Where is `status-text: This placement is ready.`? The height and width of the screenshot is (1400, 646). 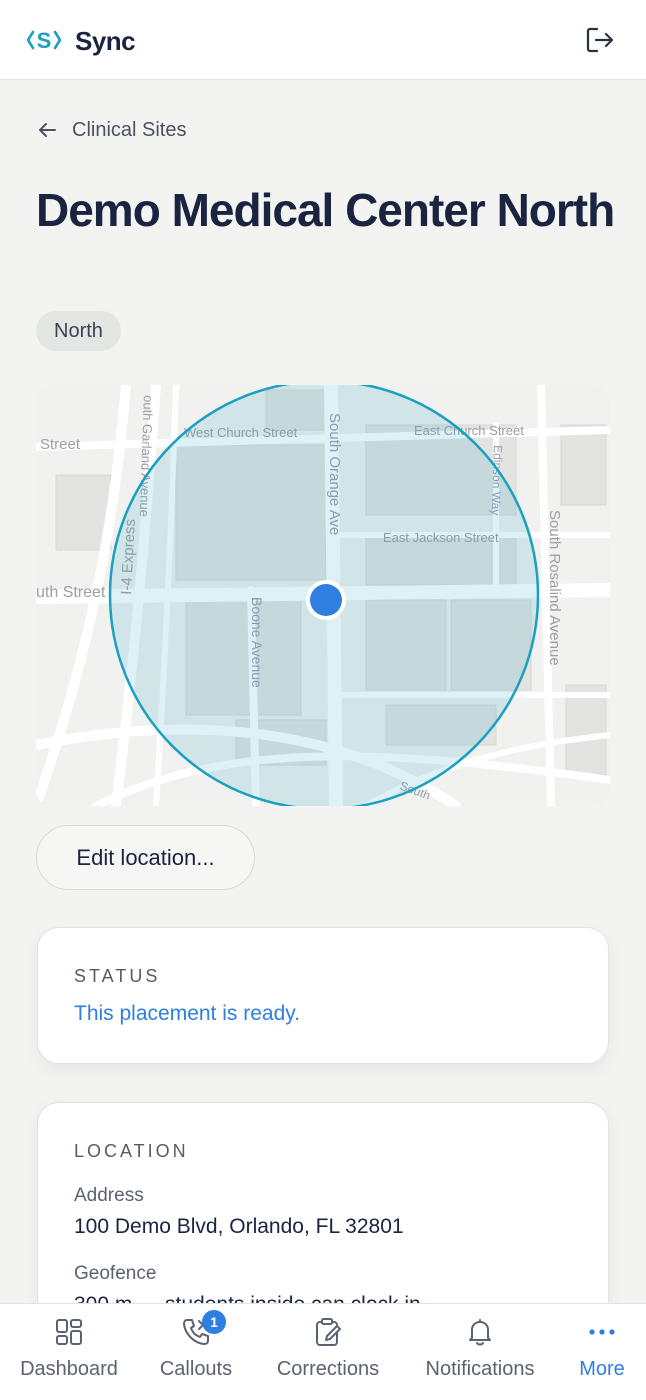
status-text: This placement is ready. is located at coordinates (187, 1013).